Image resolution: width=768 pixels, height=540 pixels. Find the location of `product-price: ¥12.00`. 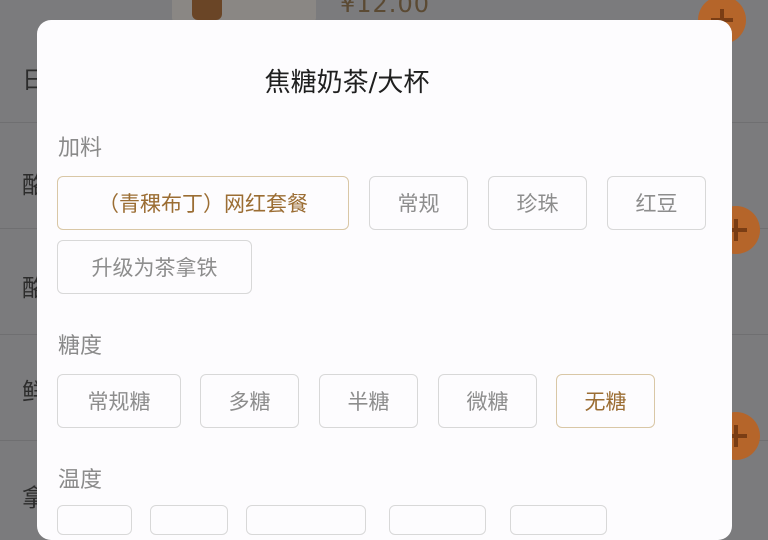

product-price: ¥12.00 is located at coordinates (385, 9).